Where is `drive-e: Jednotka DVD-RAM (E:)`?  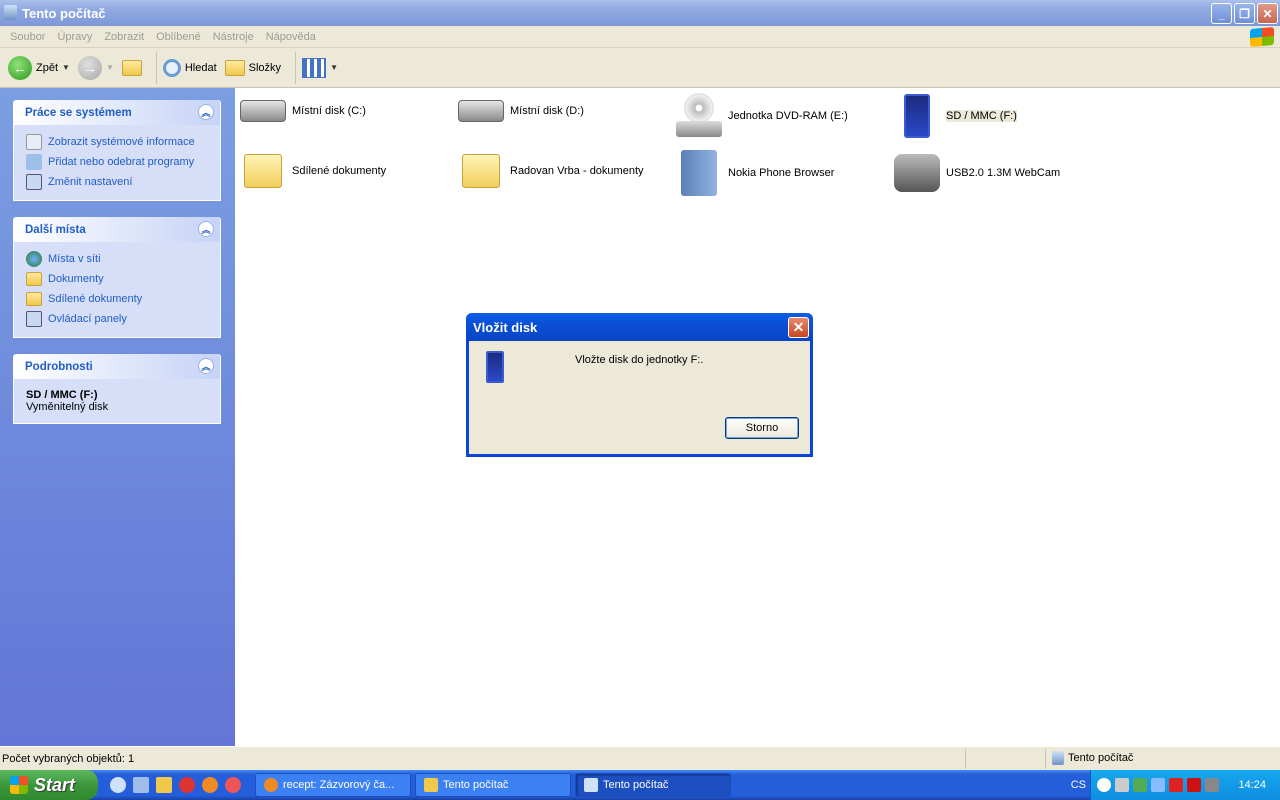 drive-e: Jednotka DVD-RAM (E:) is located at coordinates (762, 116).